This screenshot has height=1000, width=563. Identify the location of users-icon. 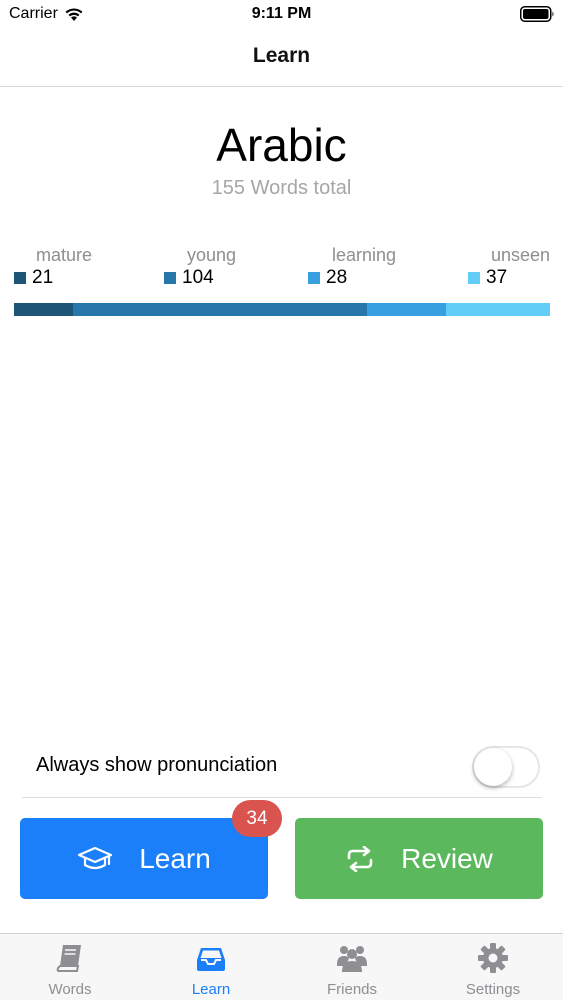
(352, 959).